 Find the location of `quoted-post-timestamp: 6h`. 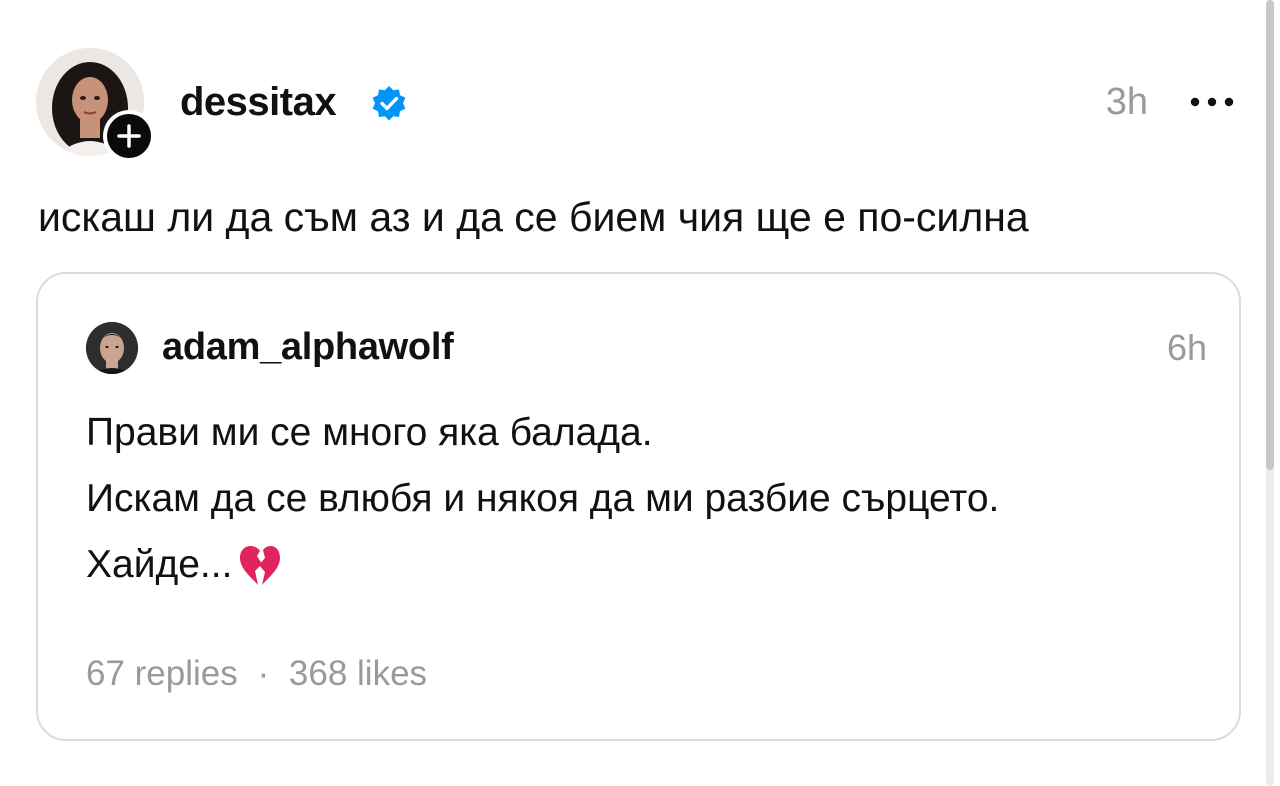

quoted-post-timestamp: 6h is located at coordinates (1186, 347).